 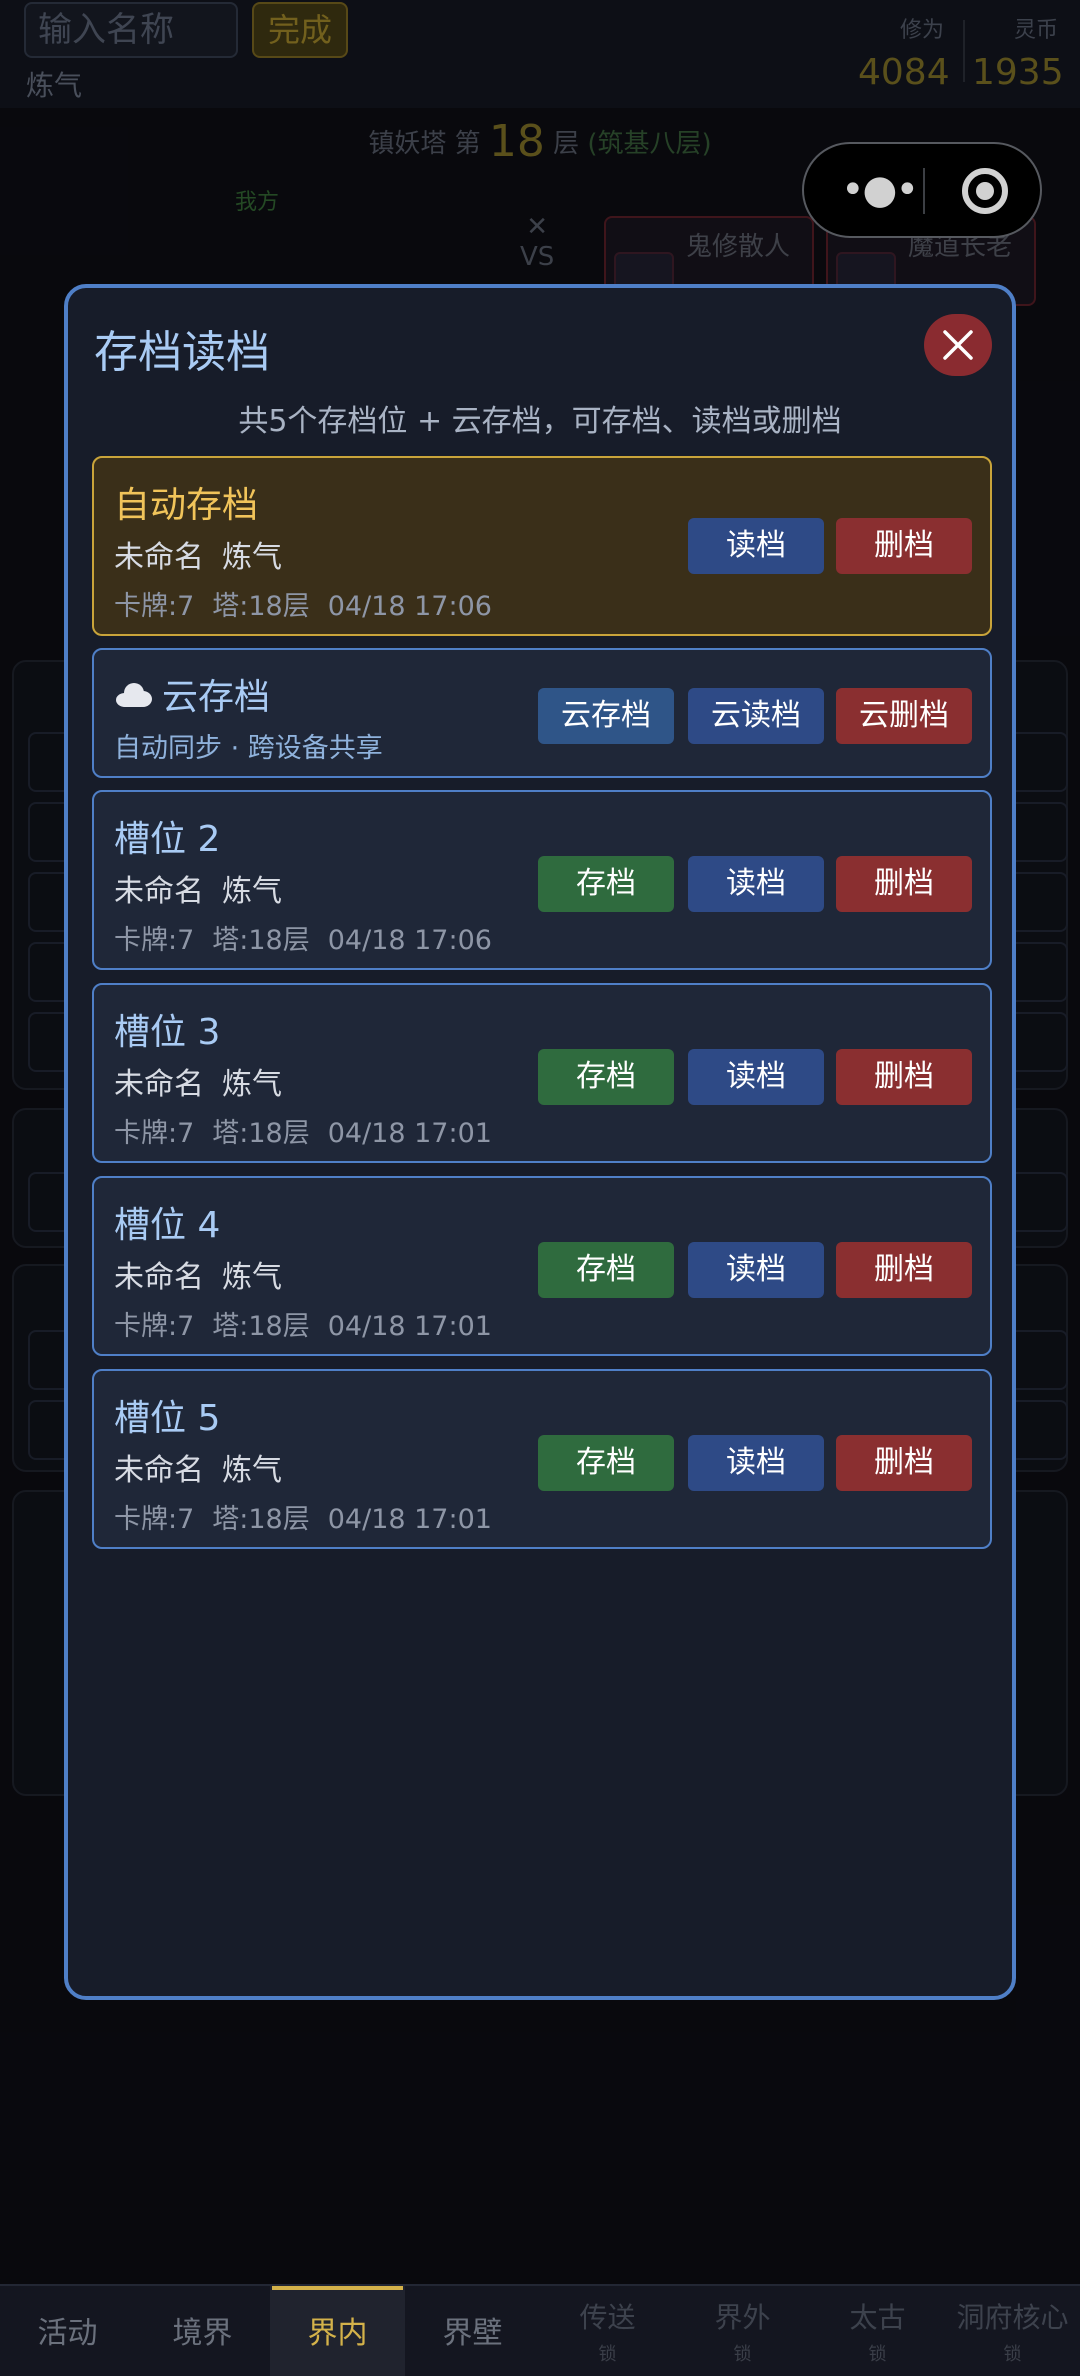 What do you see at coordinates (1012, 2317) in the screenshot?
I see `nav-label: 洞府核心` at bounding box center [1012, 2317].